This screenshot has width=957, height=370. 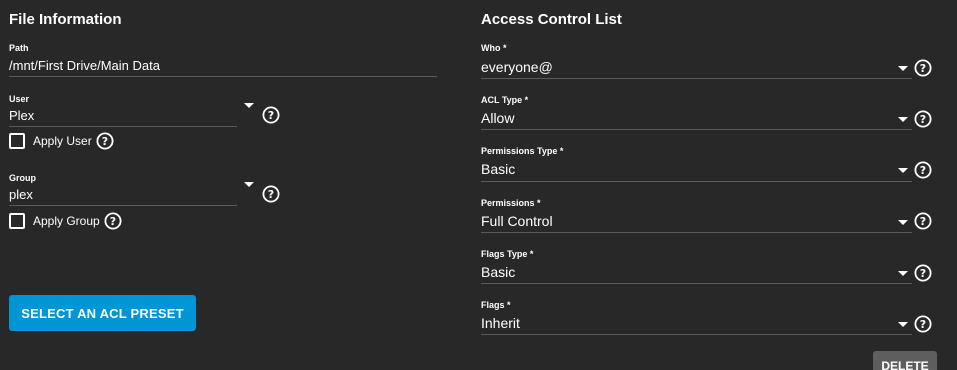 I want to click on user-value: Plex, so click(x=21, y=115).